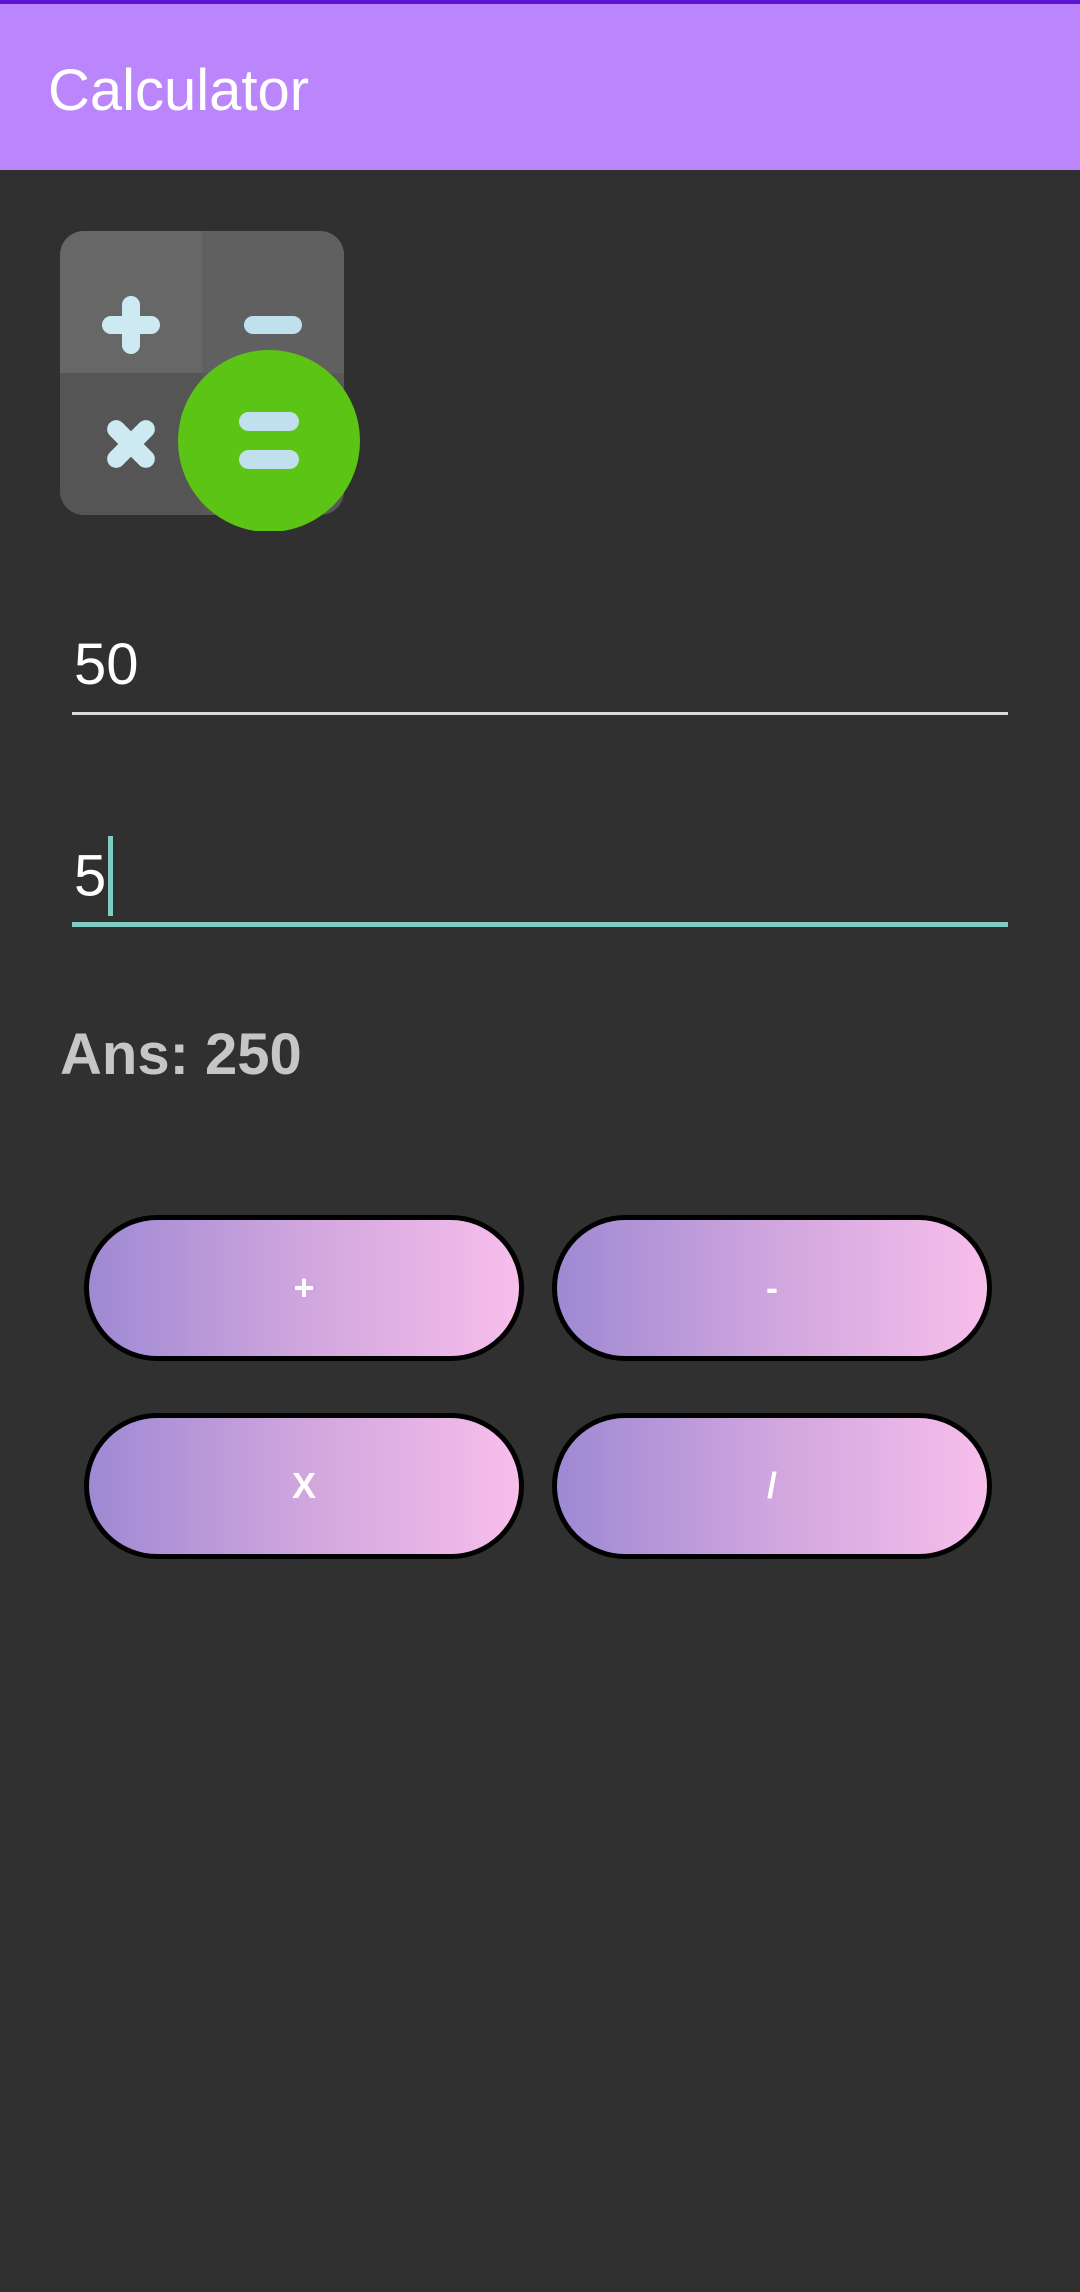 This screenshot has width=1080, height=2292. What do you see at coordinates (304, 1486) in the screenshot?
I see `multiply-button: X` at bounding box center [304, 1486].